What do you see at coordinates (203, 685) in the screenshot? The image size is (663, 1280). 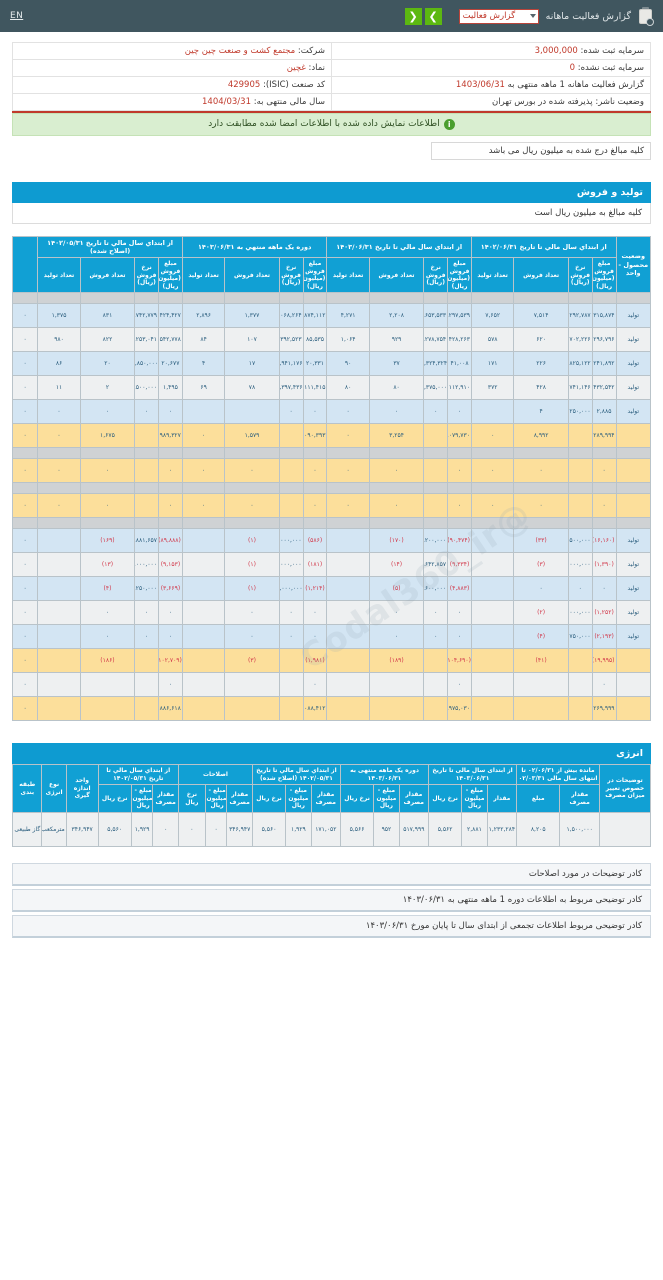 I see `cell-r18-c11` at bounding box center [203, 685].